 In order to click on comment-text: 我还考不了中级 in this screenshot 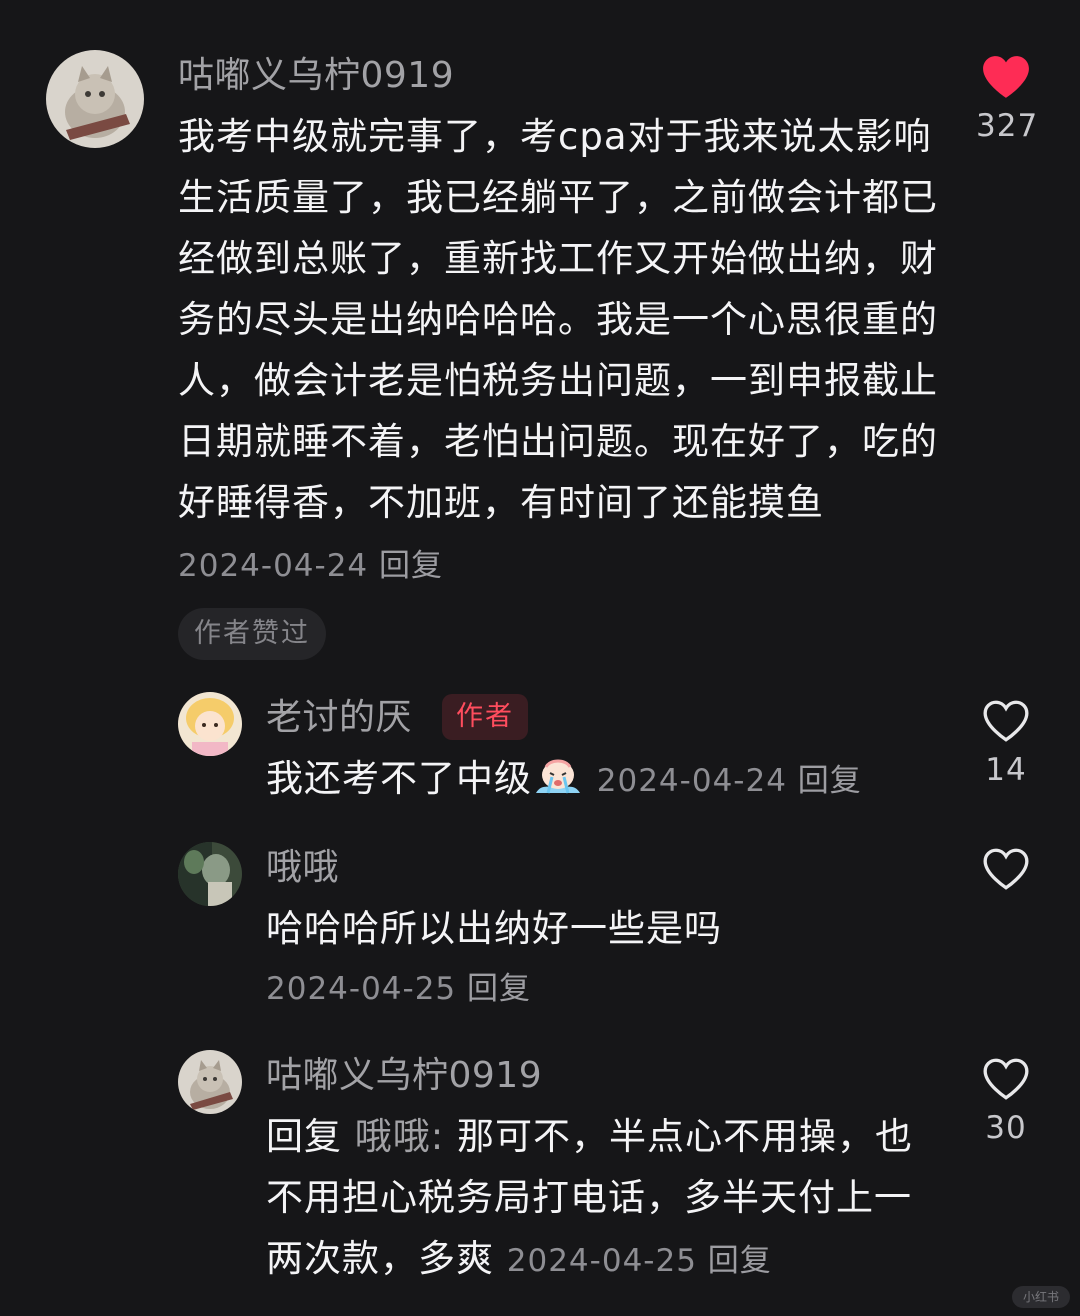, I will do `click(399, 778)`.